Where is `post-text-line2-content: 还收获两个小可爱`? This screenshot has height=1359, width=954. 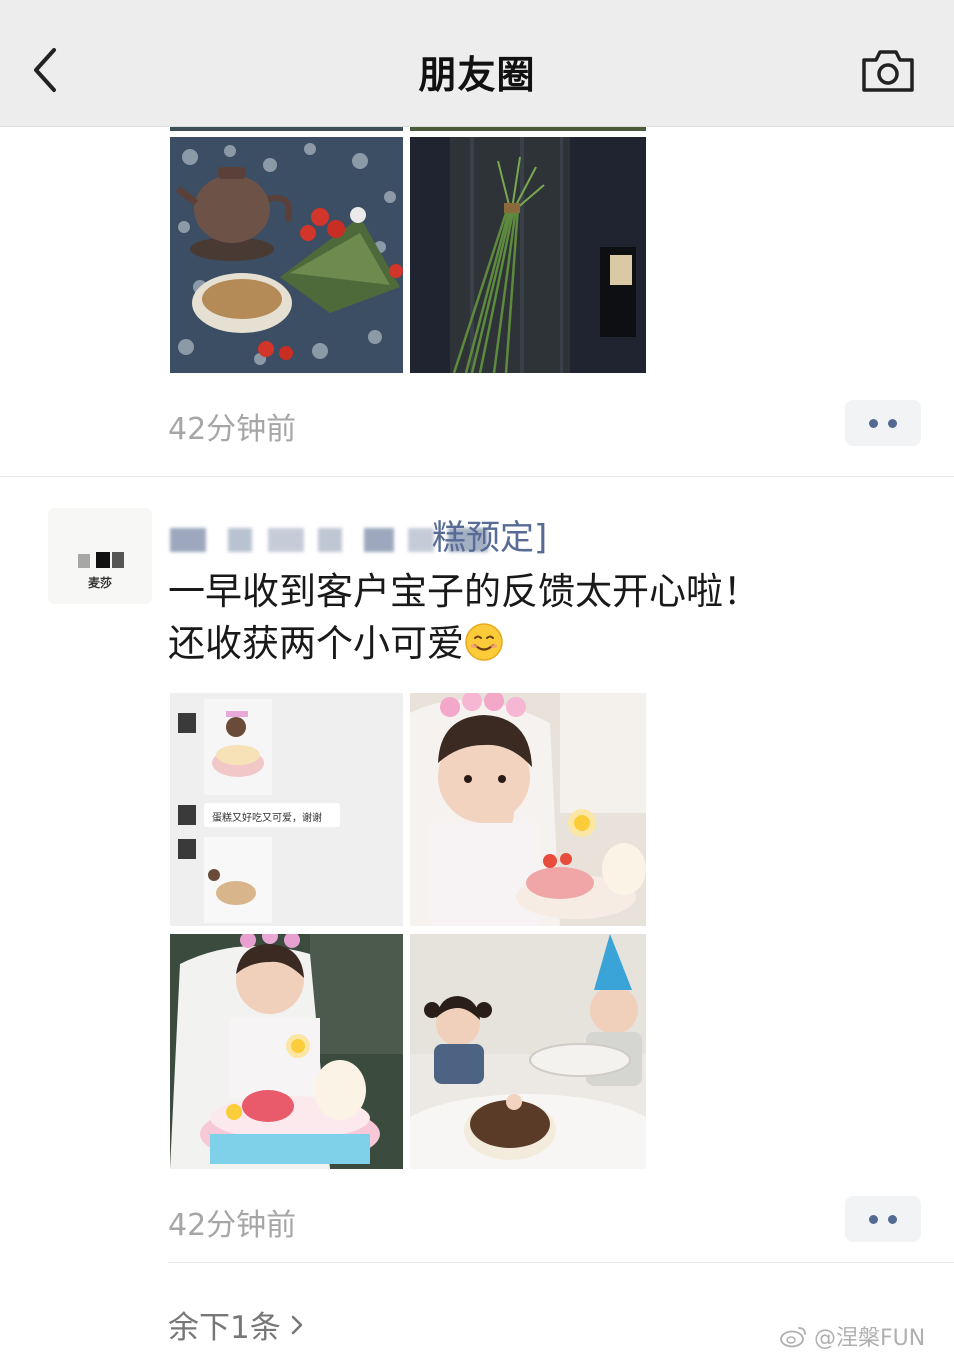 post-text-line2-content: 还收获两个小可爱 is located at coordinates (316, 643).